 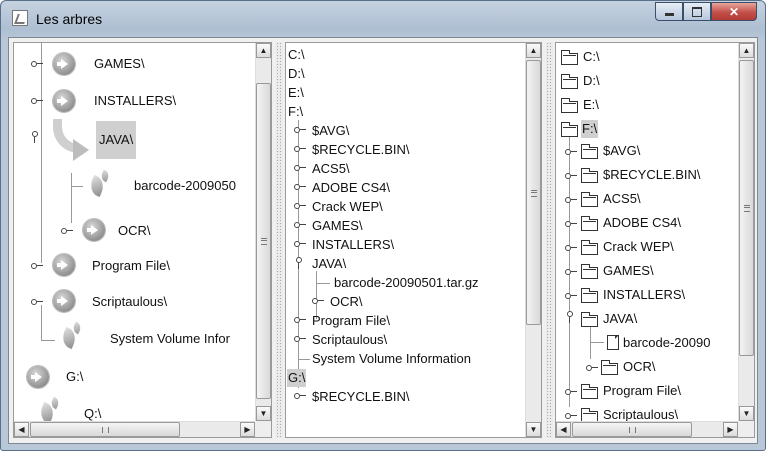 I want to click on tree-node-barcode: barcode-20090, so click(x=666, y=343).